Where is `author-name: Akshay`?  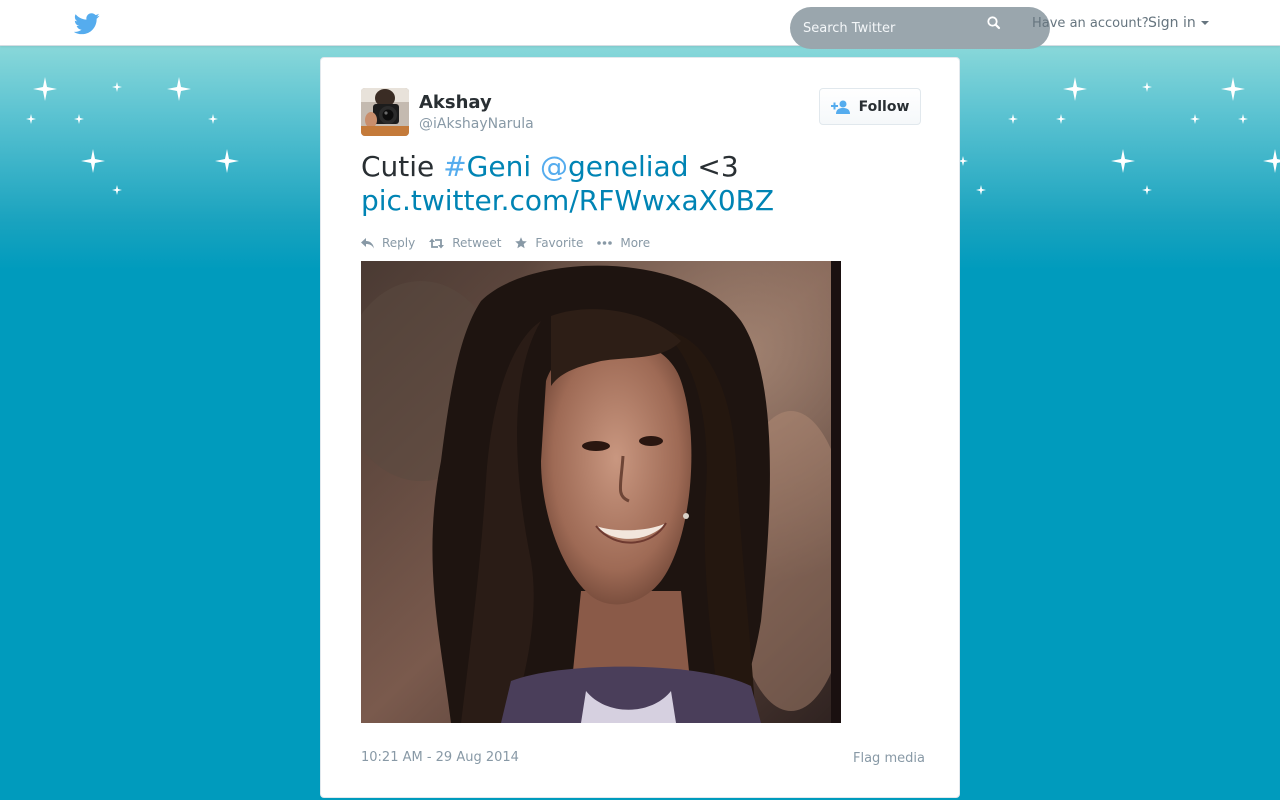
author-name: Akshay is located at coordinates (455, 102).